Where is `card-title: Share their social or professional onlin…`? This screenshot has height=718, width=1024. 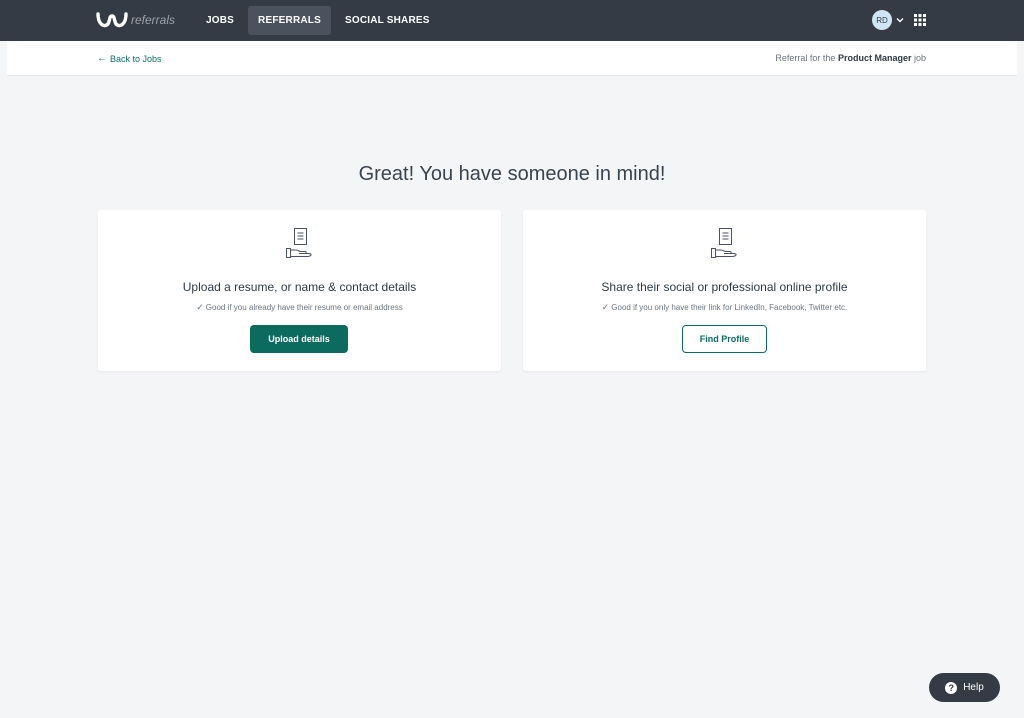
card-title: Share their social or professional onlin… is located at coordinates (724, 287).